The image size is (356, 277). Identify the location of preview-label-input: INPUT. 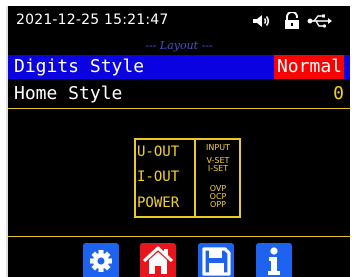
(218, 147).